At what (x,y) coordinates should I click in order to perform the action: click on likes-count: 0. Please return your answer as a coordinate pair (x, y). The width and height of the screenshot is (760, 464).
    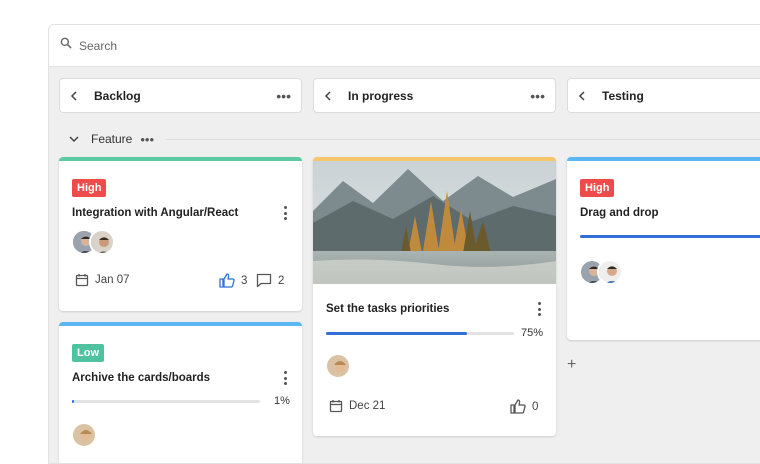
    Looking at the image, I should click on (535, 406).